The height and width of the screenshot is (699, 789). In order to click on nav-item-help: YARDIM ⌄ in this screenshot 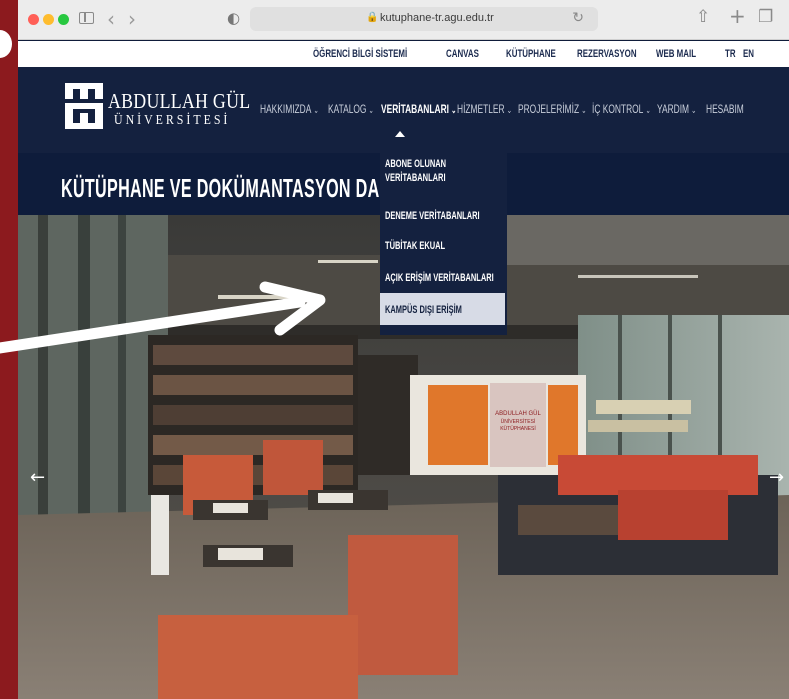, I will do `click(676, 109)`.